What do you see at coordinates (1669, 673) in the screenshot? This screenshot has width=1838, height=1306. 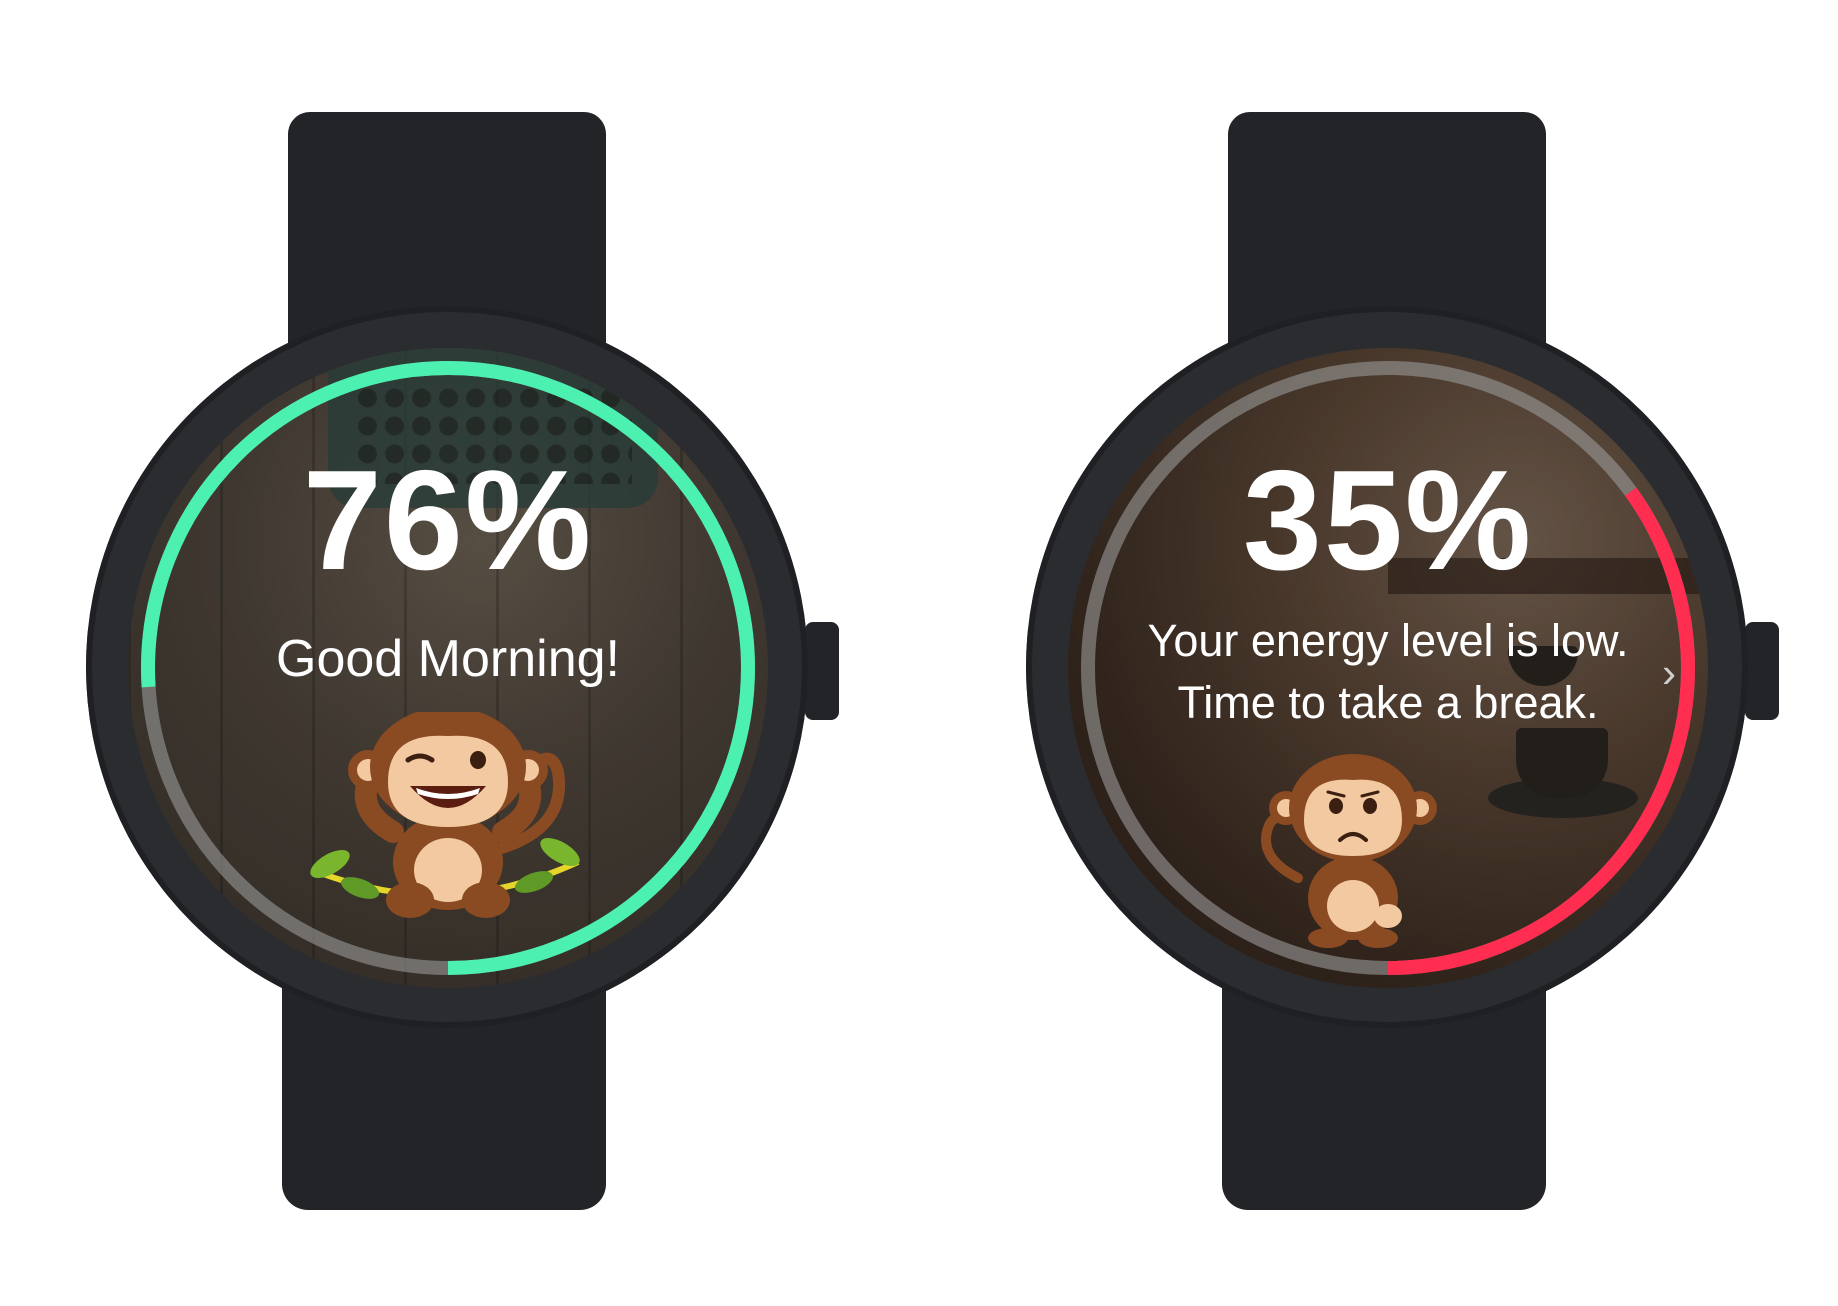 I see `chevron-right-icon: ›` at bounding box center [1669, 673].